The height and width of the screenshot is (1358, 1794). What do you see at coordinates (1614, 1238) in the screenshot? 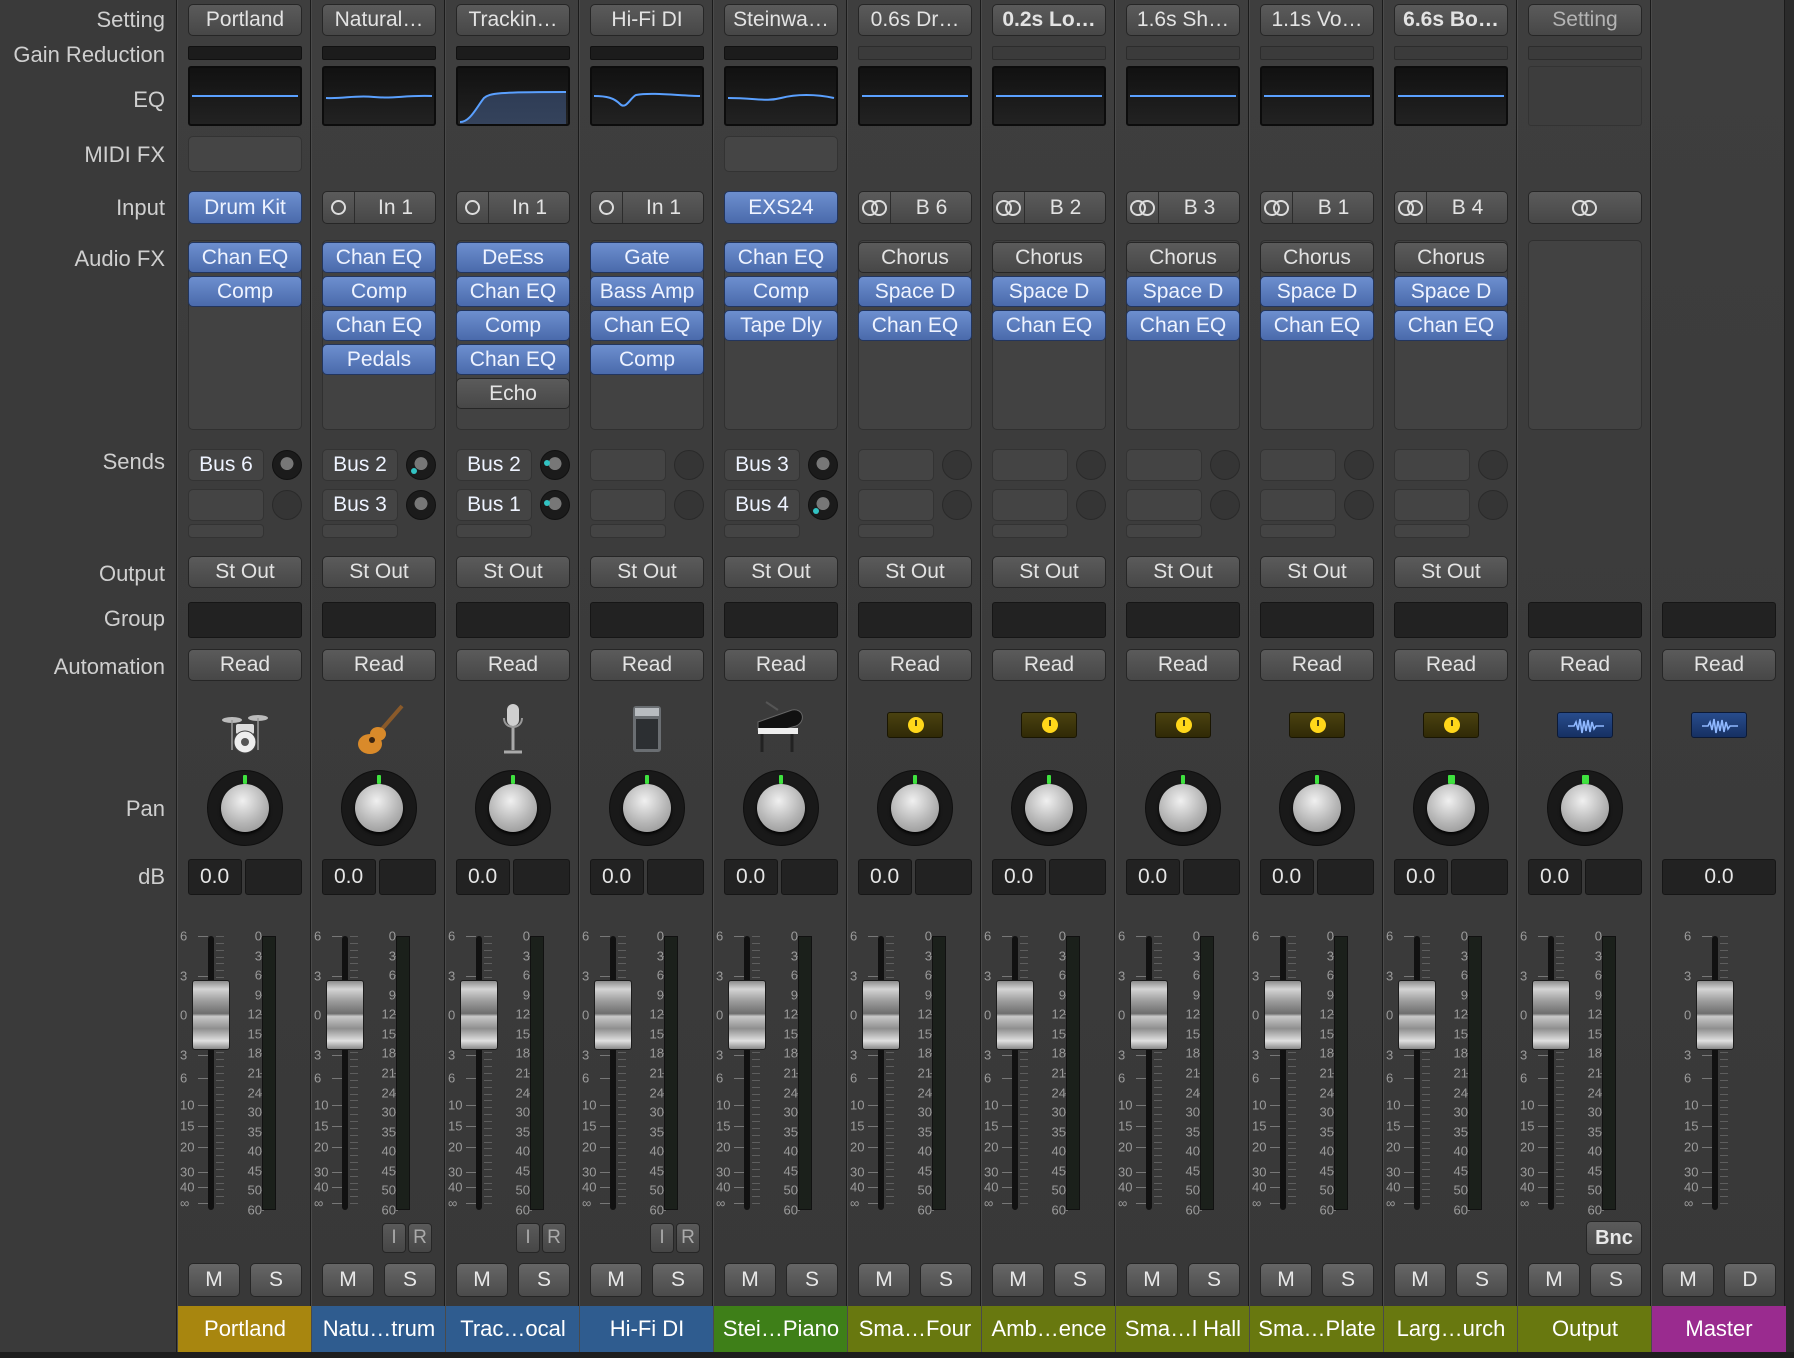
I see `bounce-button: Bnc` at bounding box center [1614, 1238].